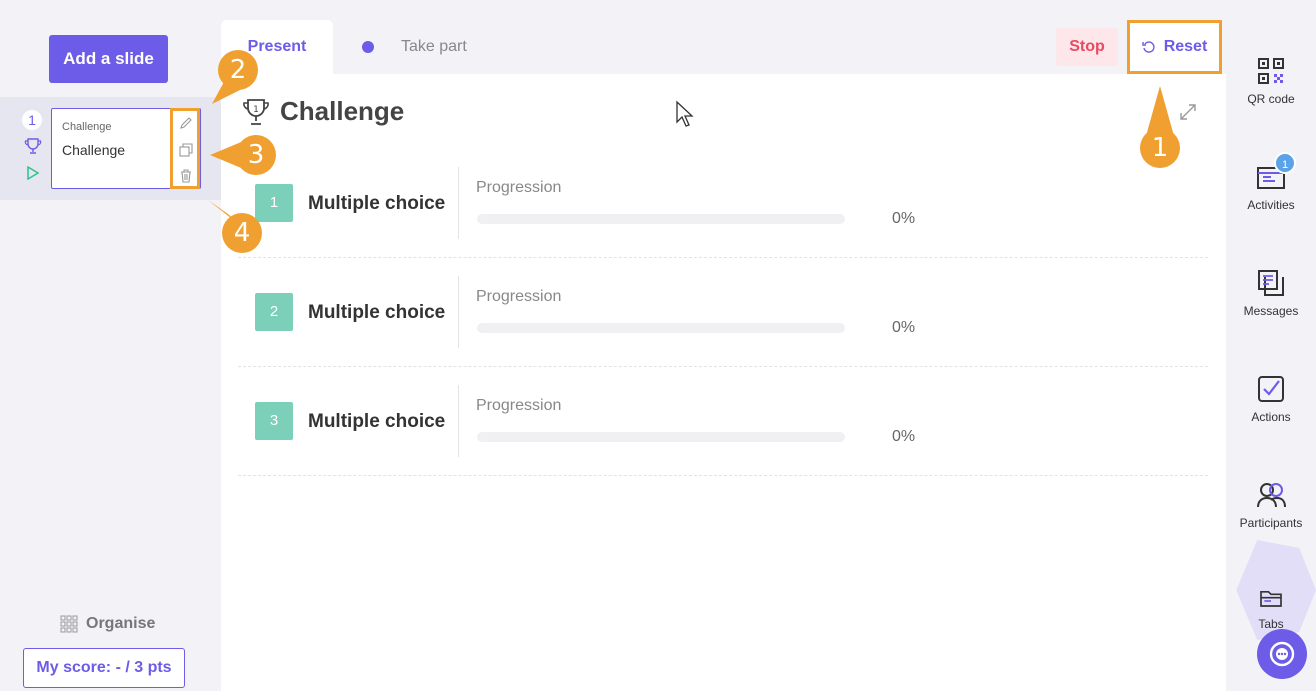  I want to click on slide-number: 1, so click(32, 120).